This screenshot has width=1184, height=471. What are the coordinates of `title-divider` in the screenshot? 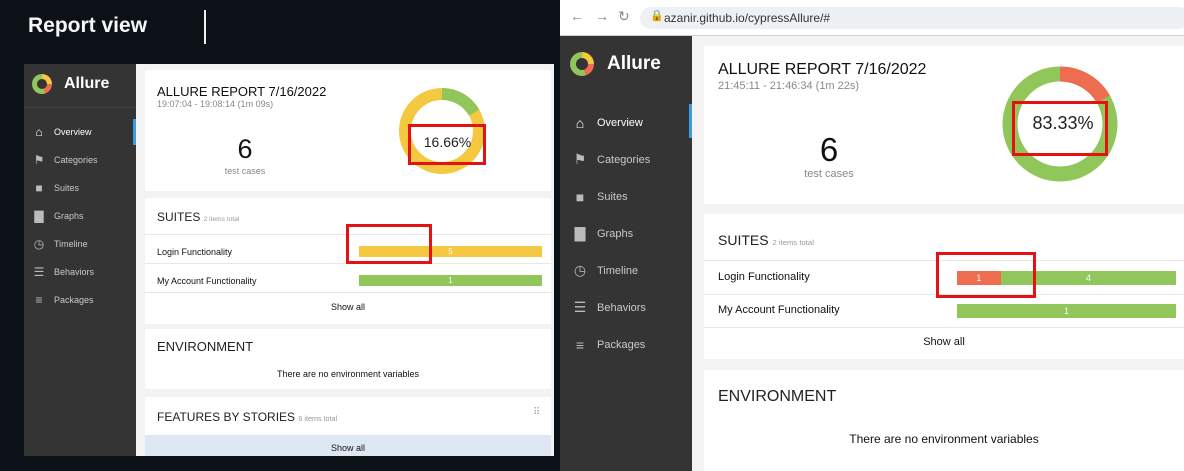 It's located at (205, 27).